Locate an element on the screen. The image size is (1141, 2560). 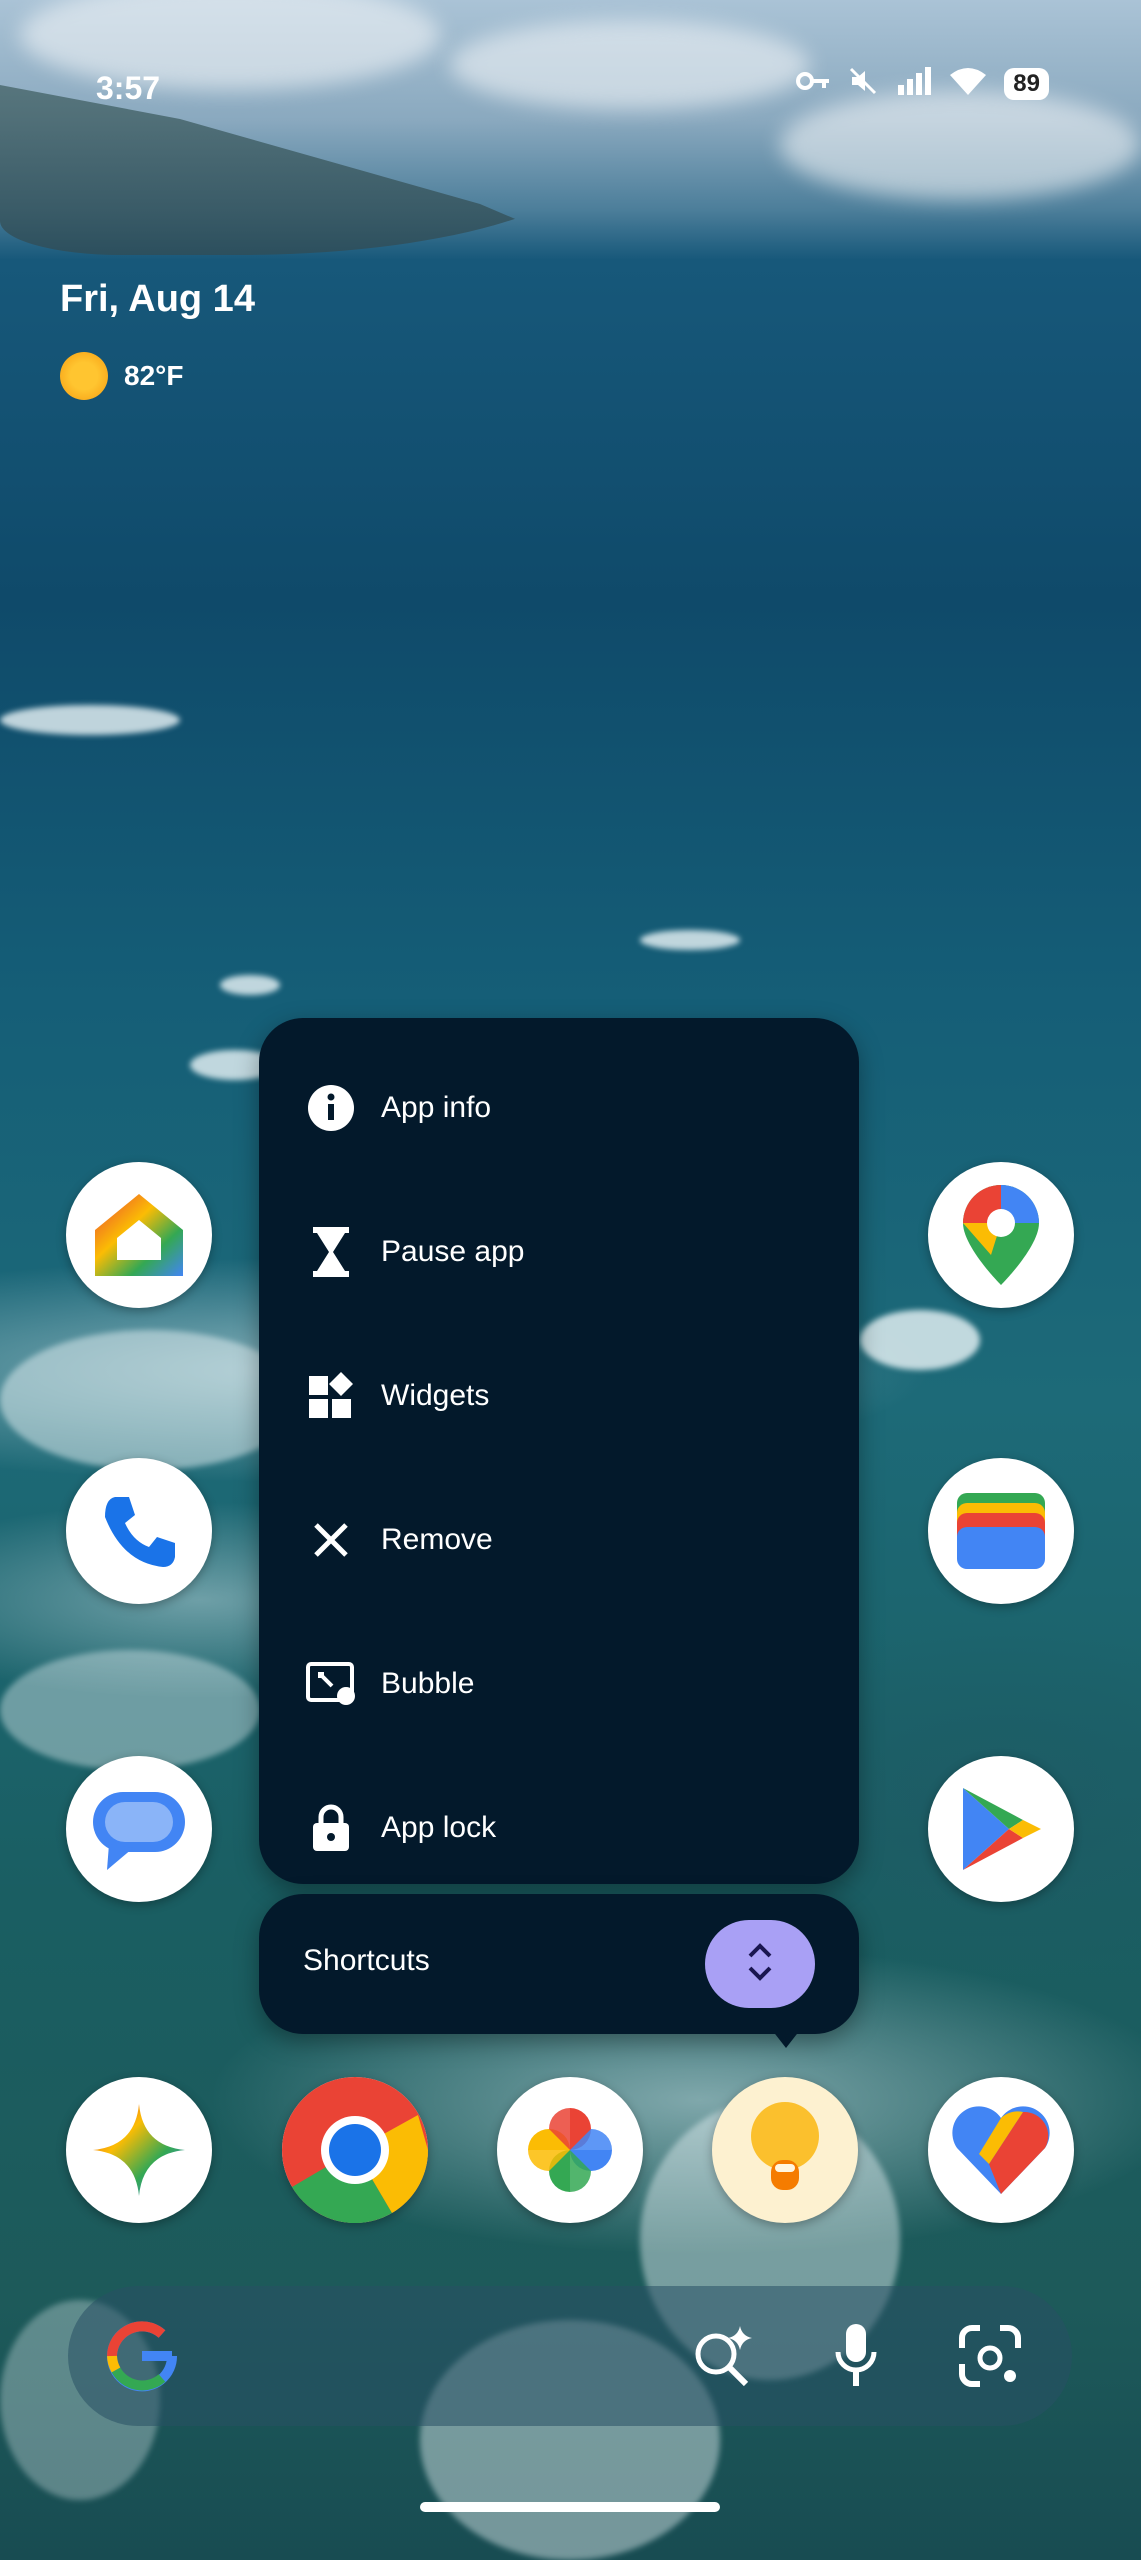
date-widget: Fri, Aug 14 is located at coordinates (157, 299).